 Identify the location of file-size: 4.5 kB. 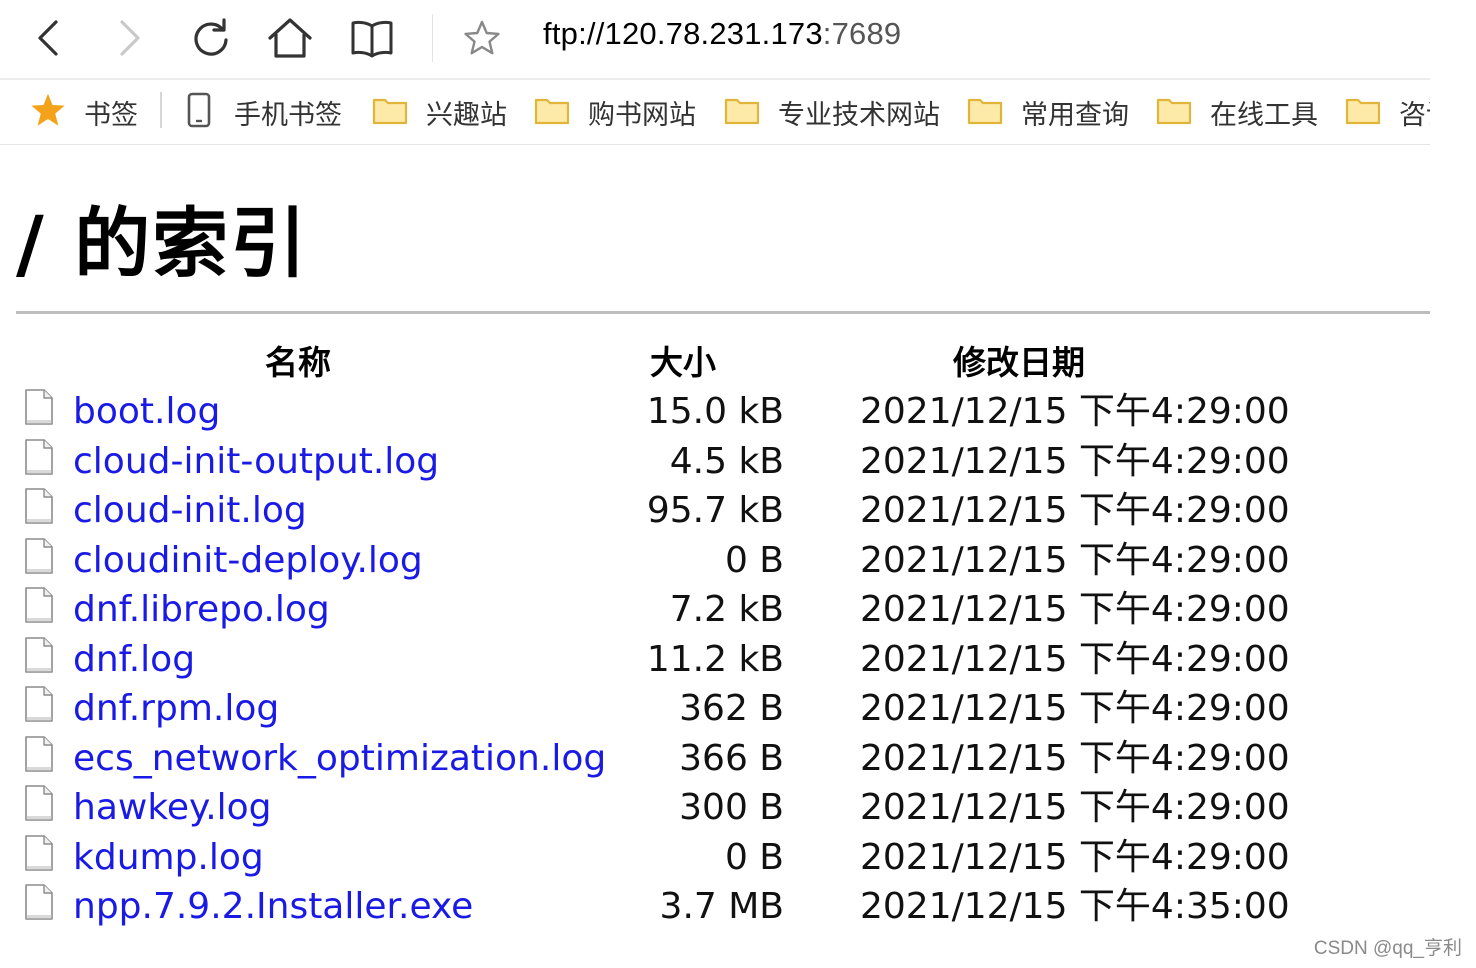
(726, 461).